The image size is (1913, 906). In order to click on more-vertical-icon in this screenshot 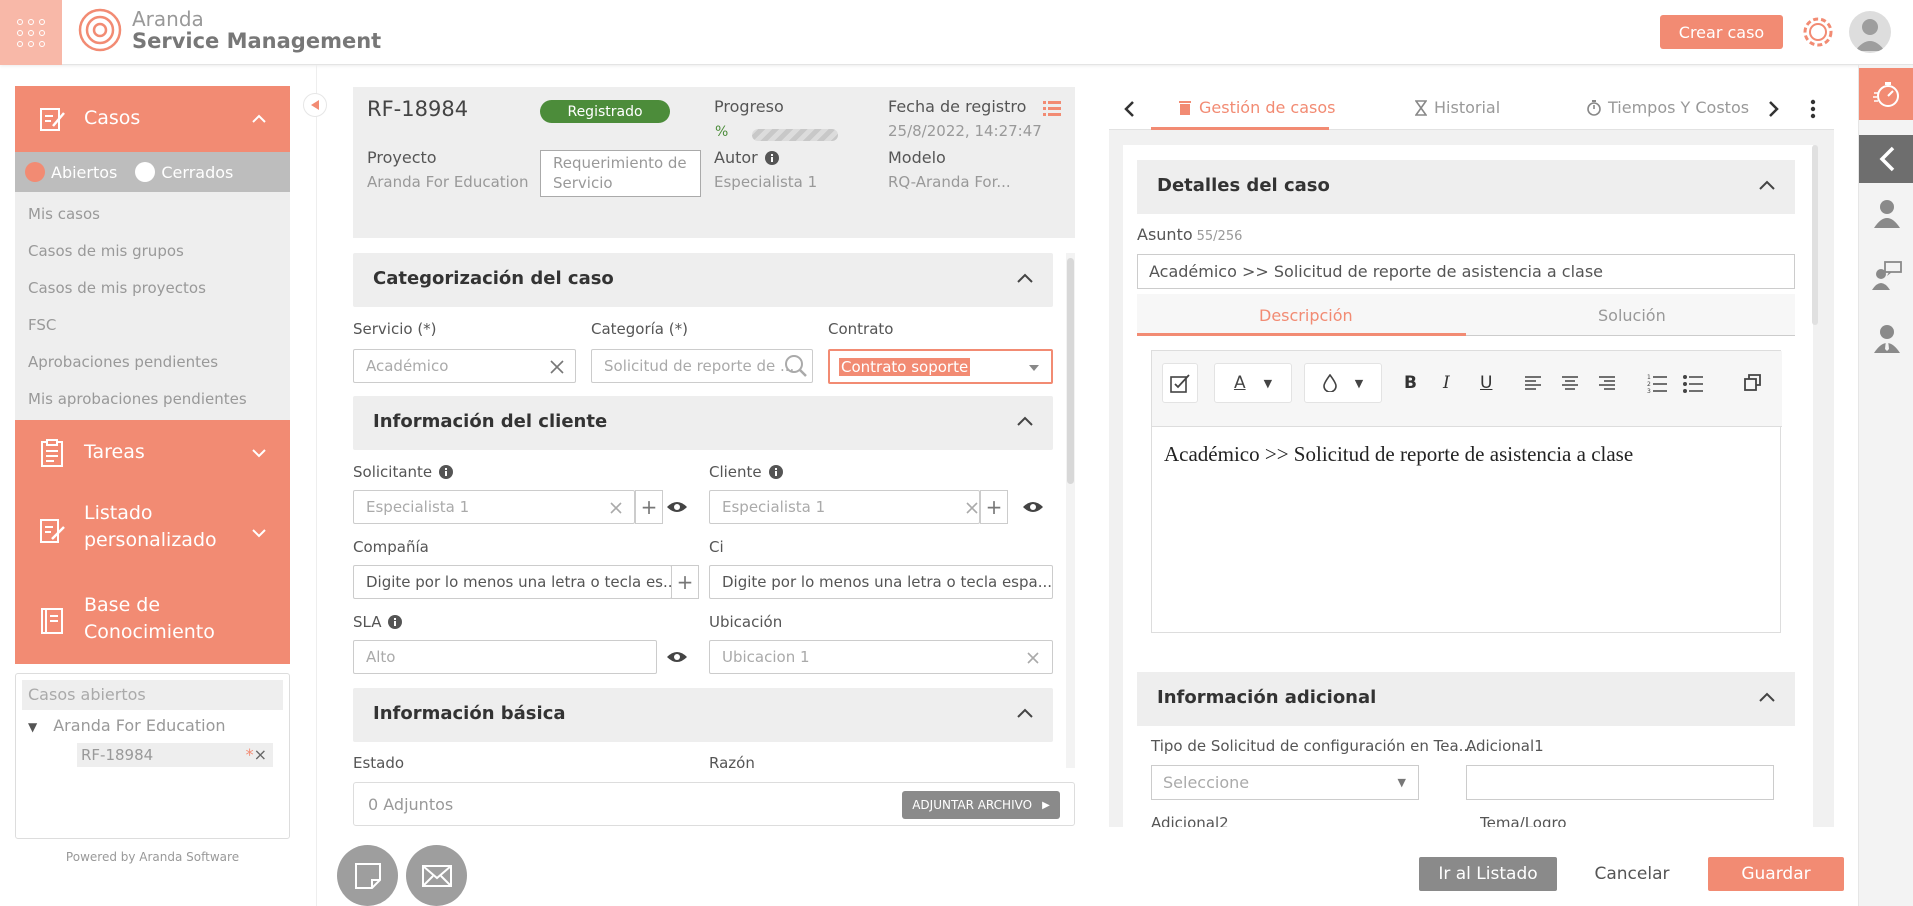, I will do `click(1813, 109)`.